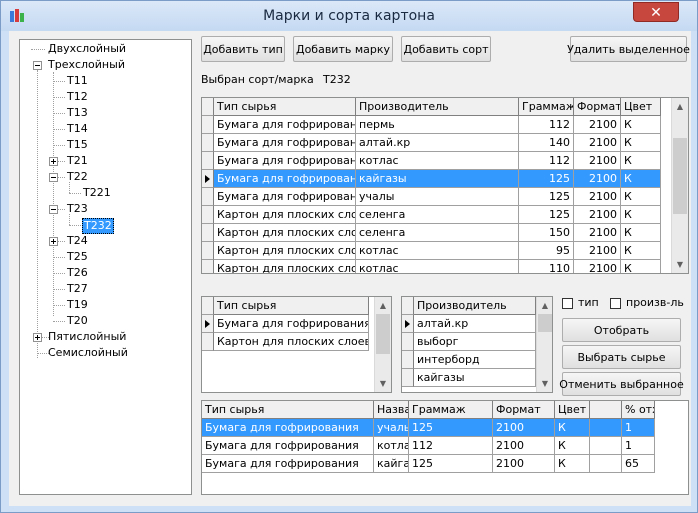 The width and height of the screenshot is (698, 513). What do you see at coordinates (243, 49) in the screenshot?
I see `add-type-button: Добавить тип` at bounding box center [243, 49].